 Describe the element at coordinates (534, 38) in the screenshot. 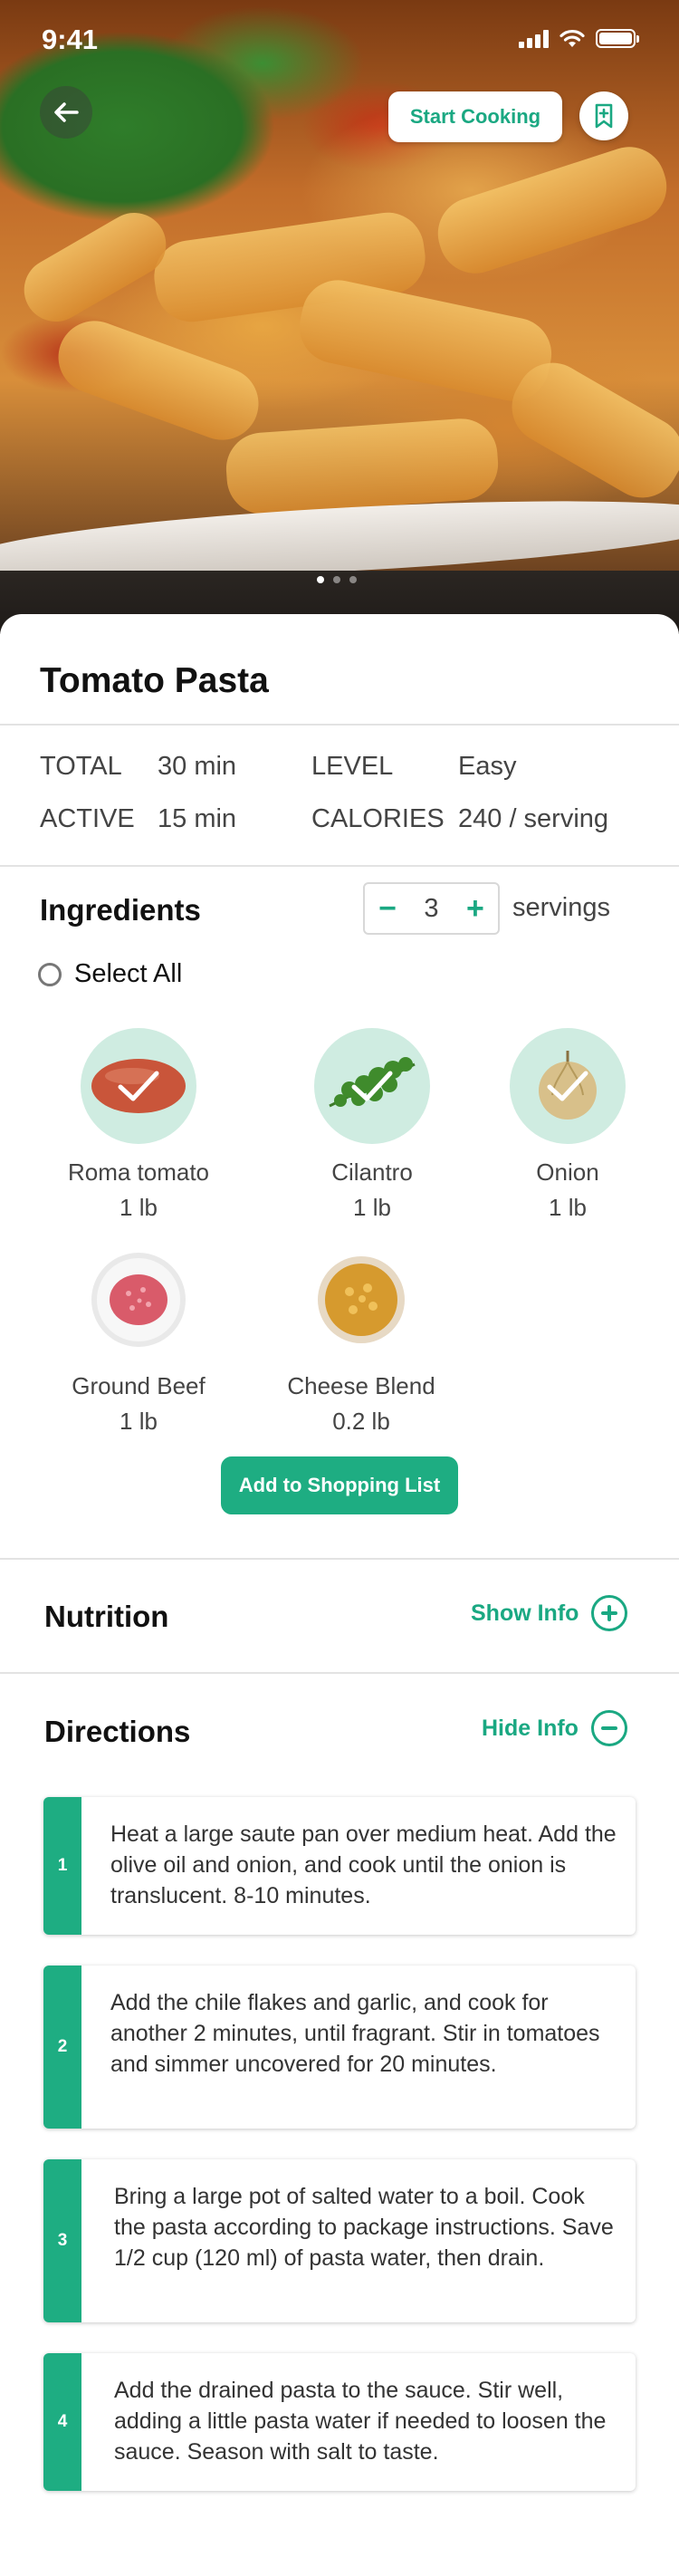

I see `cellular-signal-icon` at that location.